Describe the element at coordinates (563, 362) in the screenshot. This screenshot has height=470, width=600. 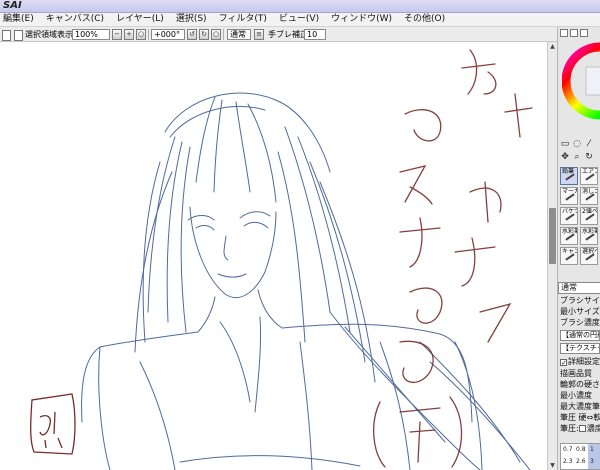
I see `detail-settings-checkbox` at that location.